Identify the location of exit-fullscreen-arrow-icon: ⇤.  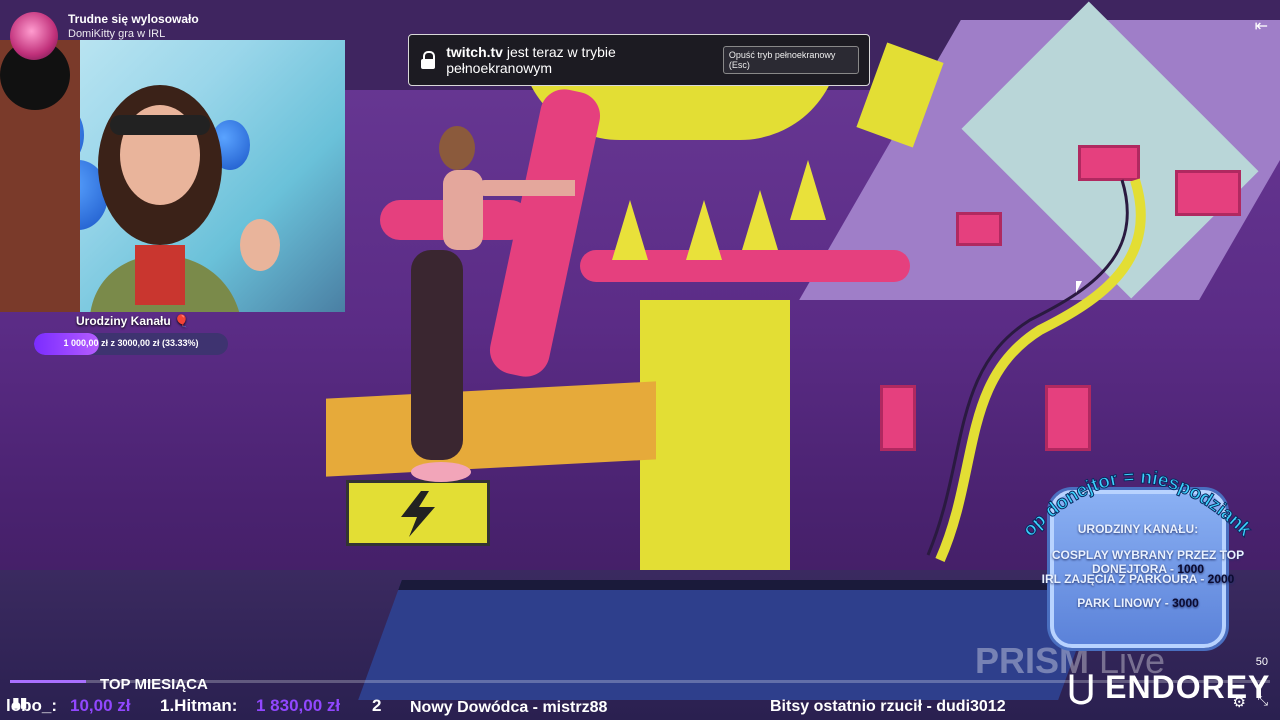
(1261, 26).